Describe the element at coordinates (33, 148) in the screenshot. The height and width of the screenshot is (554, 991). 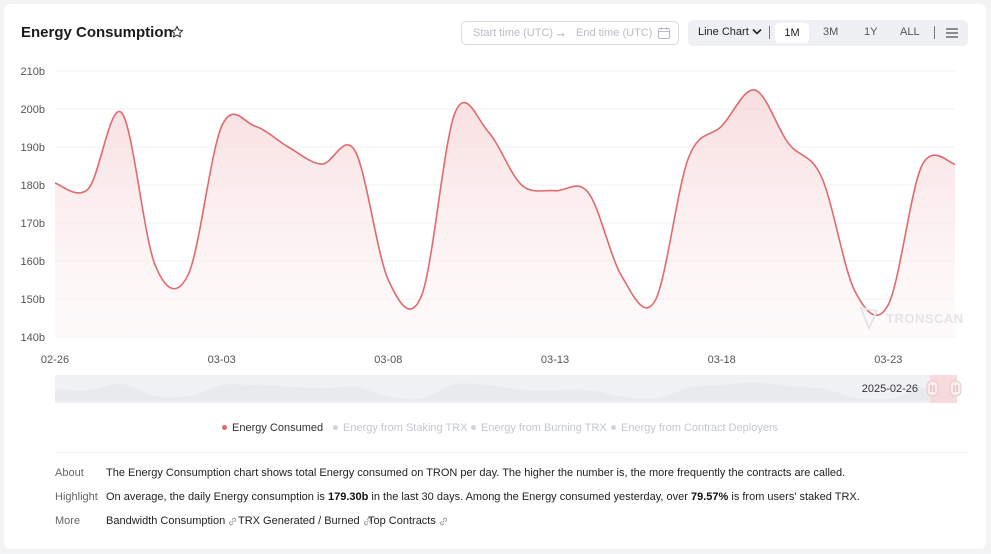
I see `y-tick-label: 190b` at that location.